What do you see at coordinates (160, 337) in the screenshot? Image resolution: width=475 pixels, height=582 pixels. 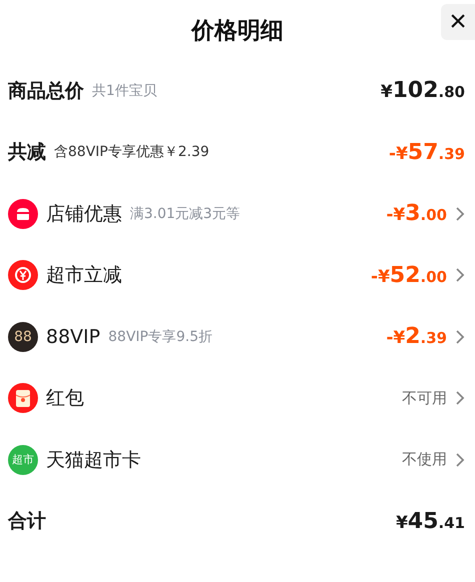 I see `row-note: 88VIP专享9.5折` at bounding box center [160, 337].